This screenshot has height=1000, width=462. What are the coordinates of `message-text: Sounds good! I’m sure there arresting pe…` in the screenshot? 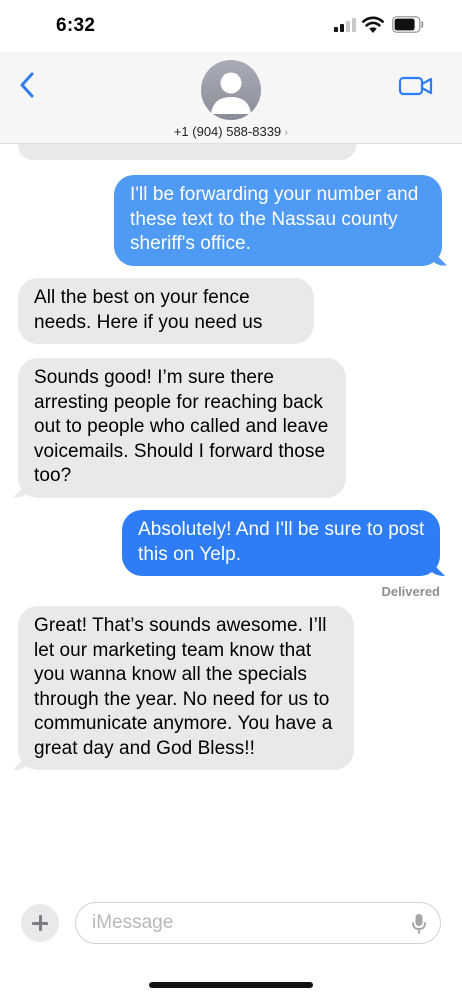 It's located at (181, 426).